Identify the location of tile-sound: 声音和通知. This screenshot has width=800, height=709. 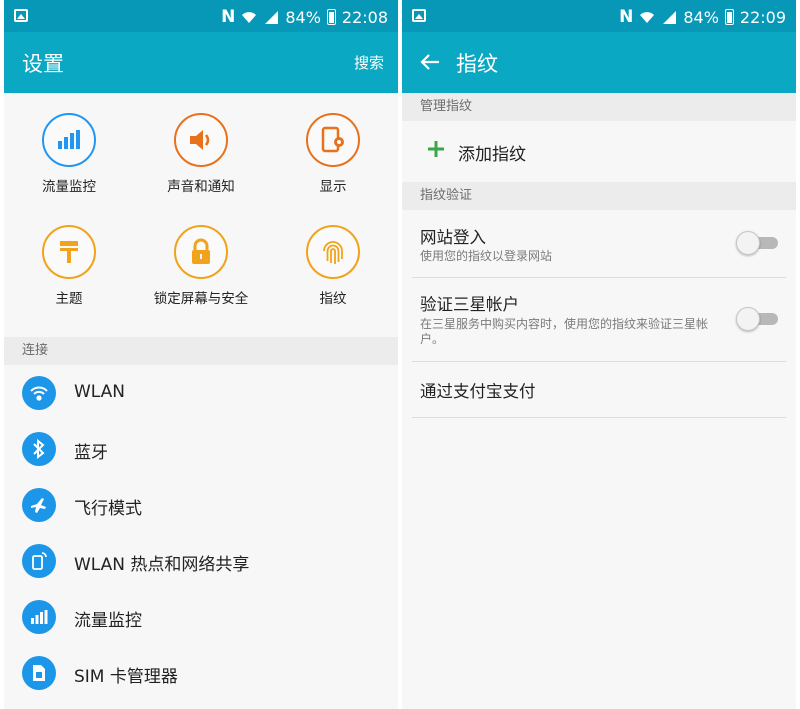
(201, 154).